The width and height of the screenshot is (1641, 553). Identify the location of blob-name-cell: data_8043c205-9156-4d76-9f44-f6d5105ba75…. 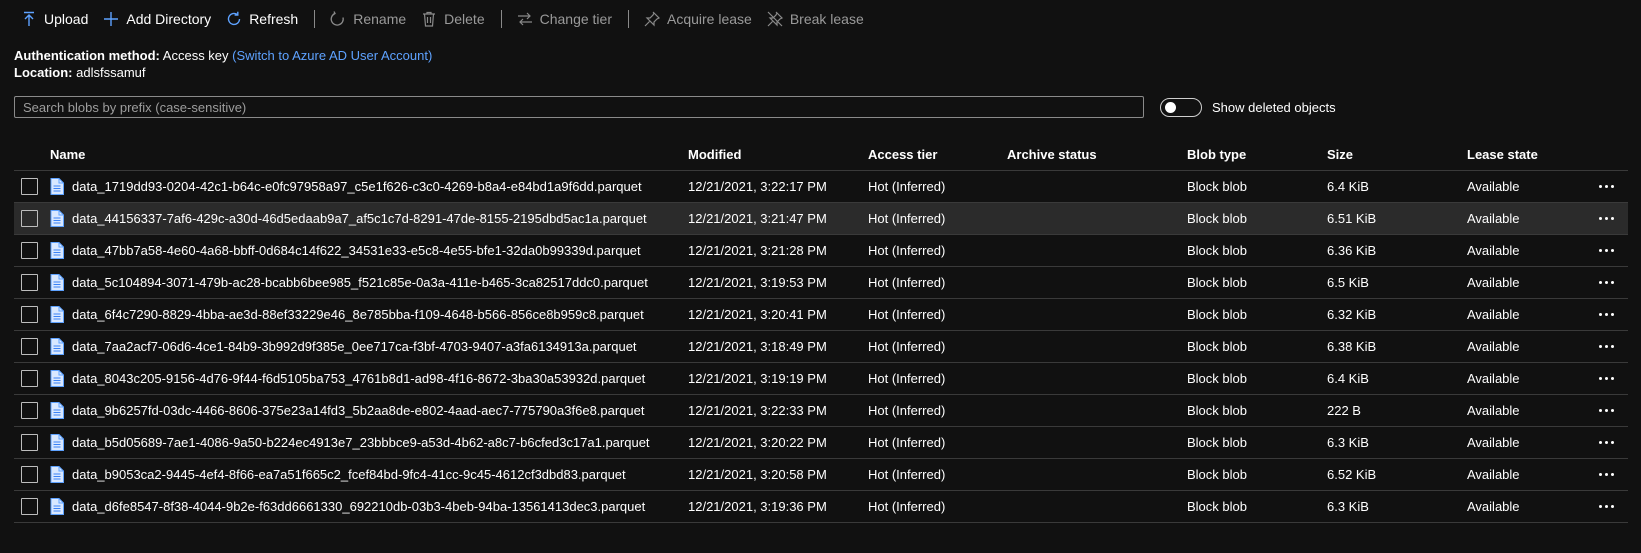
(347, 378).